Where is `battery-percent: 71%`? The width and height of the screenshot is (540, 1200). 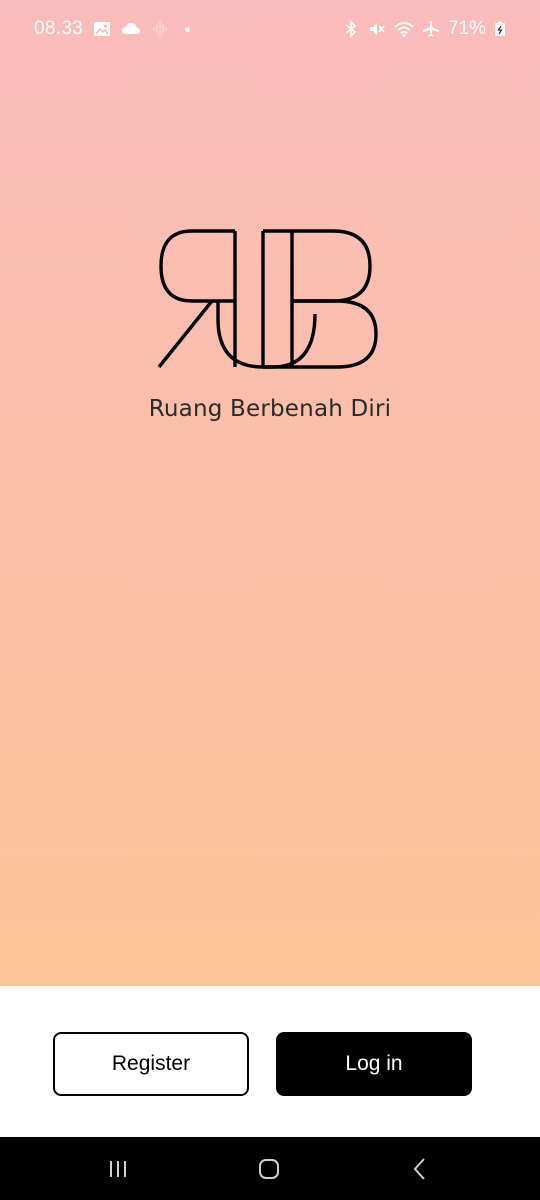
battery-percent: 71% is located at coordinates (466, 28).